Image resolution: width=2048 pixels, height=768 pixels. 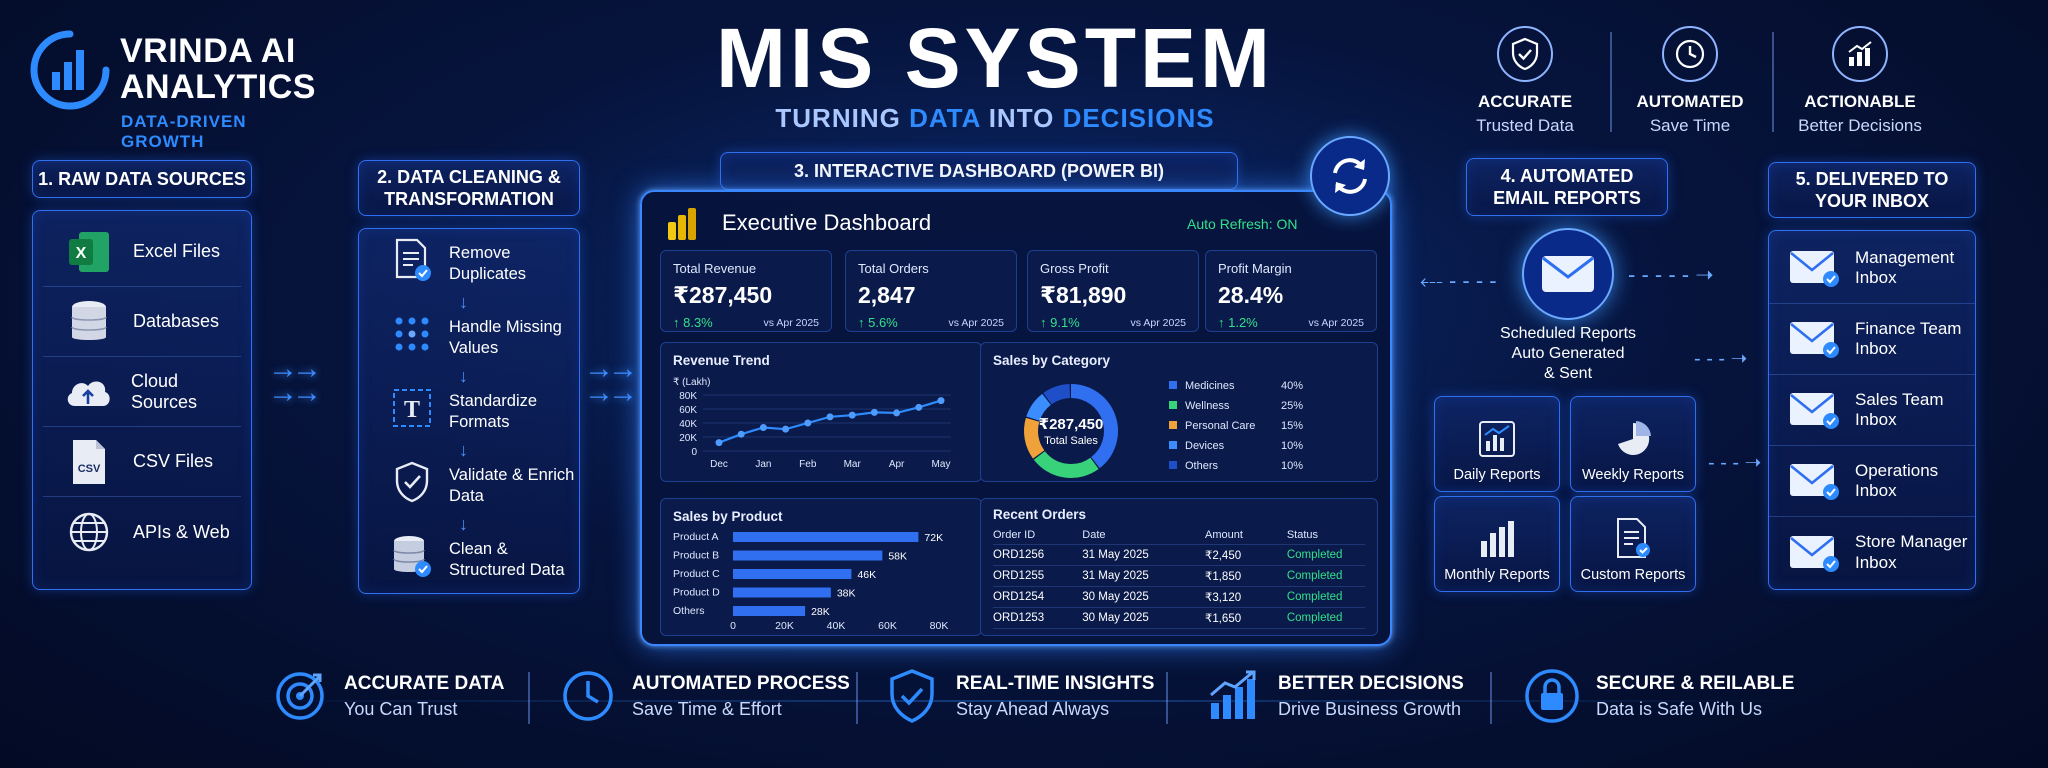 I want to click on legend-value: 25%, so click(x=1292, y=406).